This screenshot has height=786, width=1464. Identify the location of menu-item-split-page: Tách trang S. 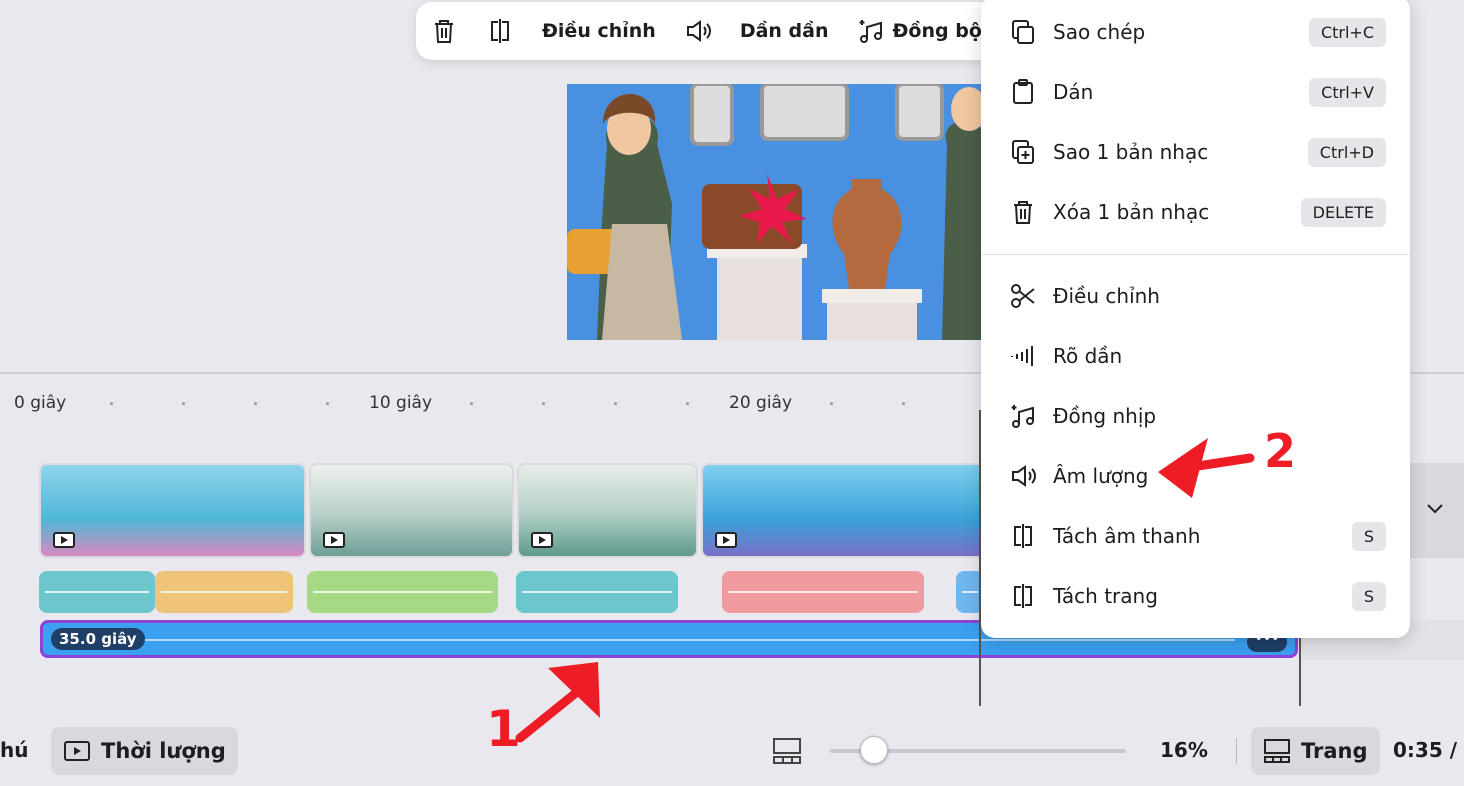
(1195, 596).